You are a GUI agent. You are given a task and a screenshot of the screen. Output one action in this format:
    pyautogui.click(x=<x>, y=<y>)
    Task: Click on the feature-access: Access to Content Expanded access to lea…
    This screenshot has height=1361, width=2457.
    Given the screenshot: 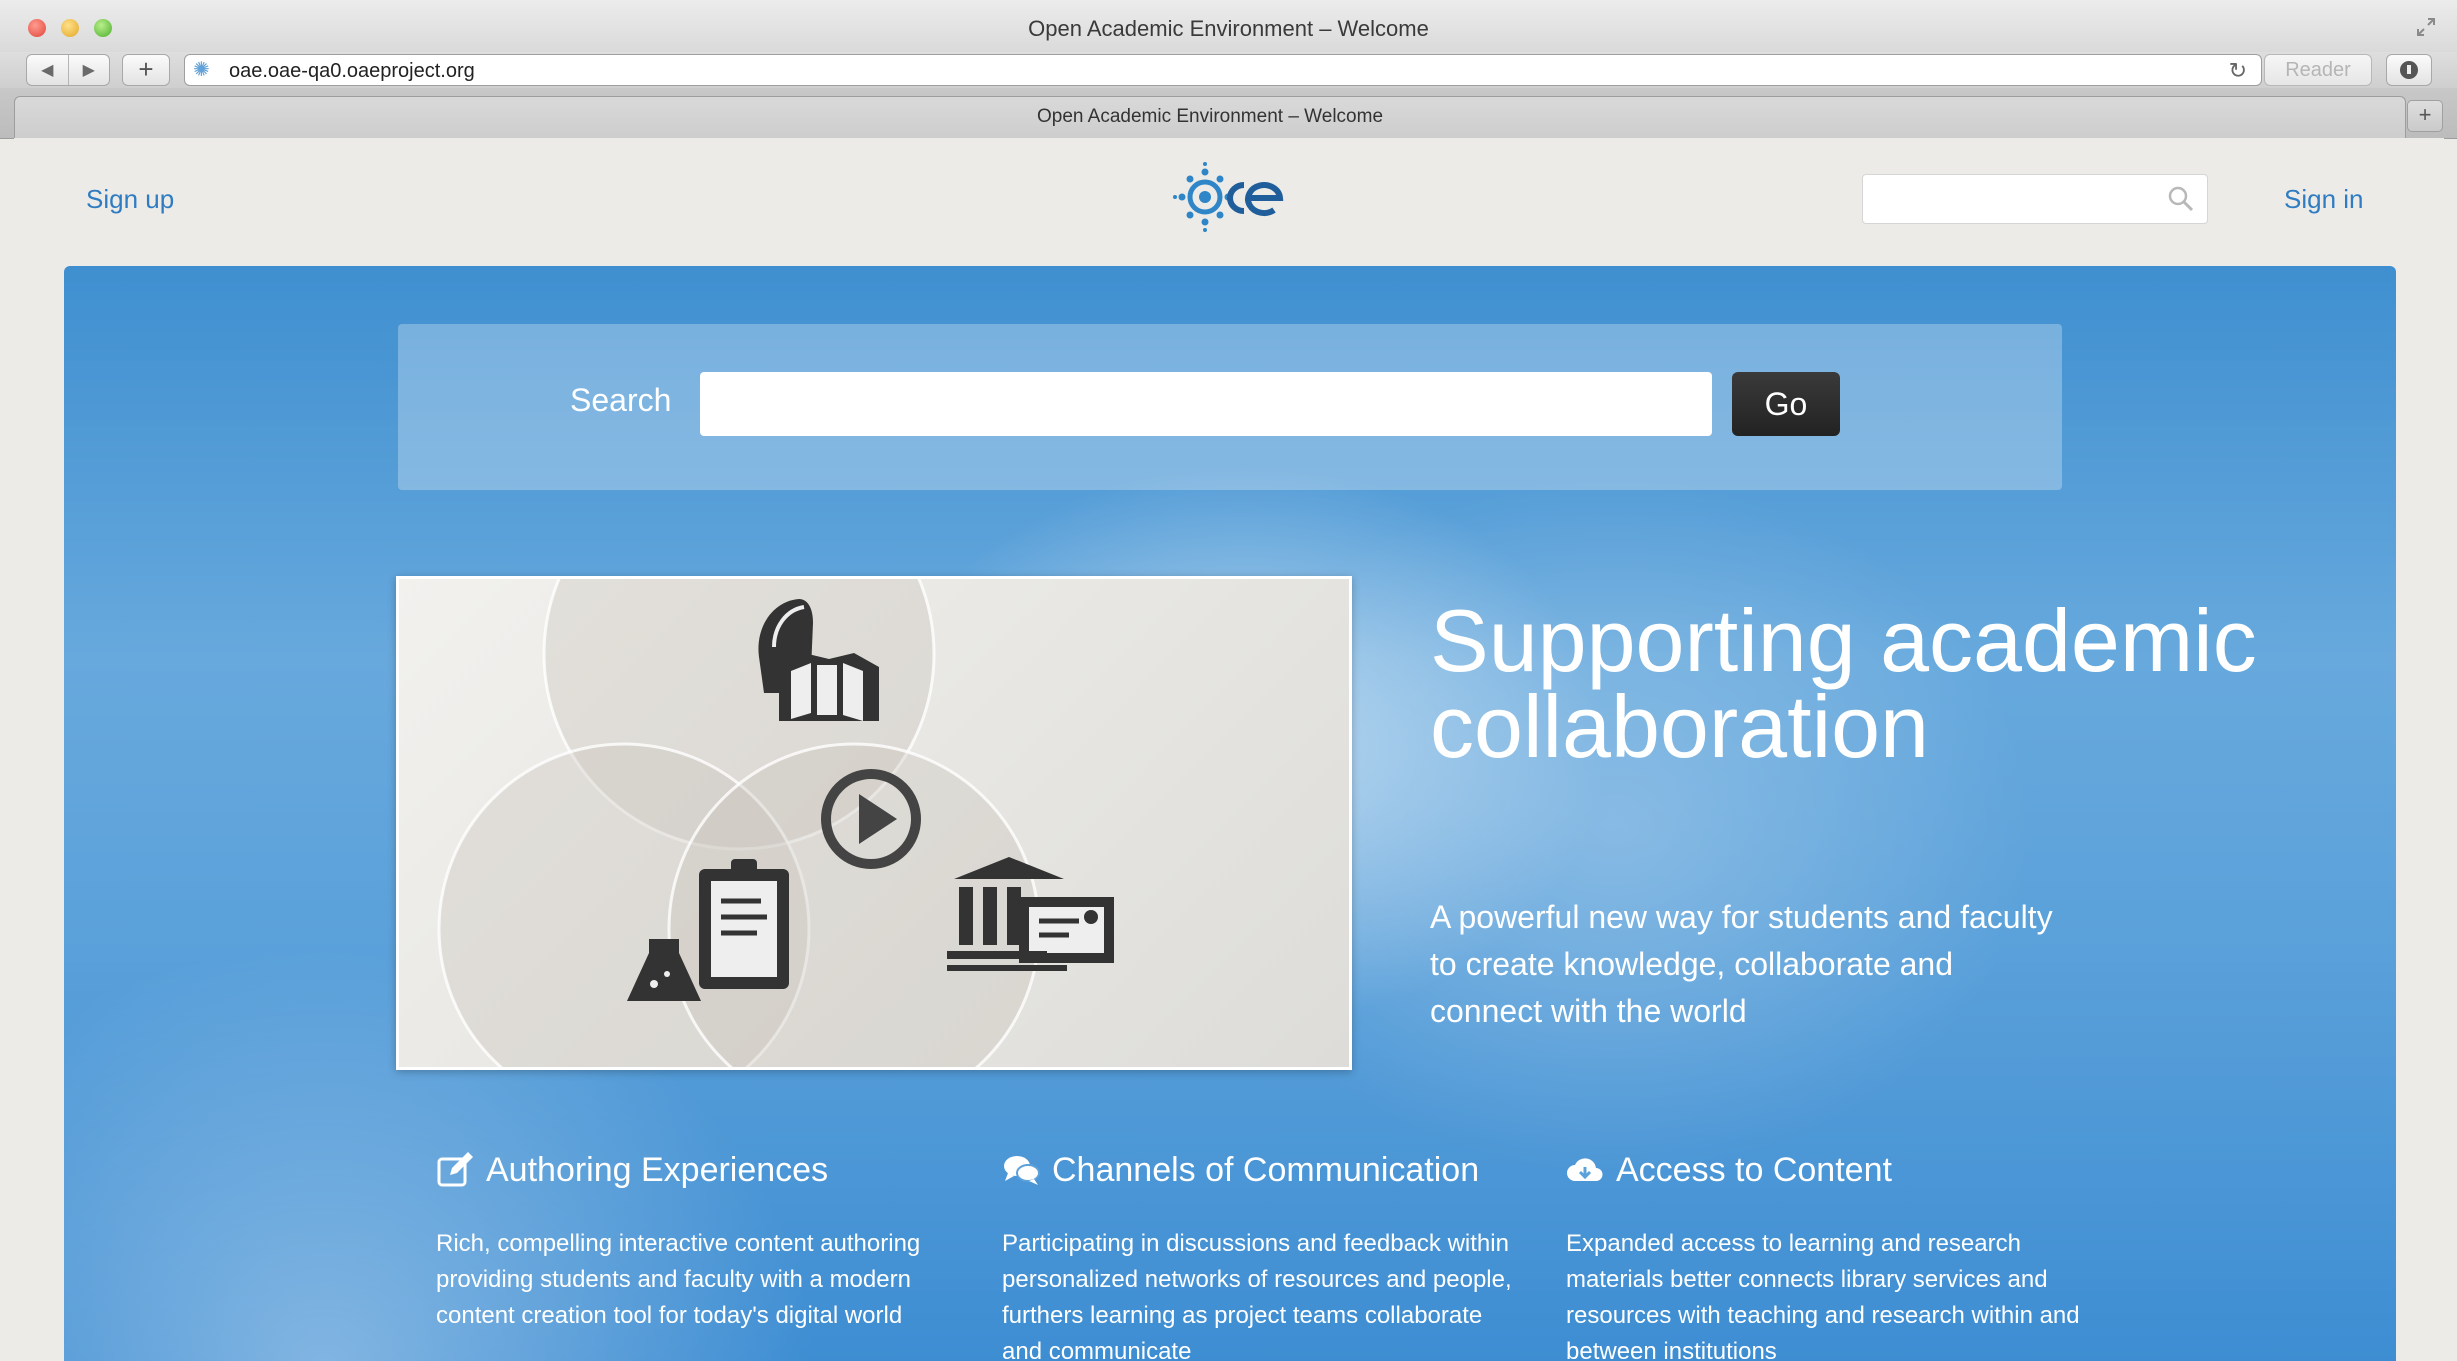 What is the action you would take?
    pyautogui.click(x=1826, y=1253)
    